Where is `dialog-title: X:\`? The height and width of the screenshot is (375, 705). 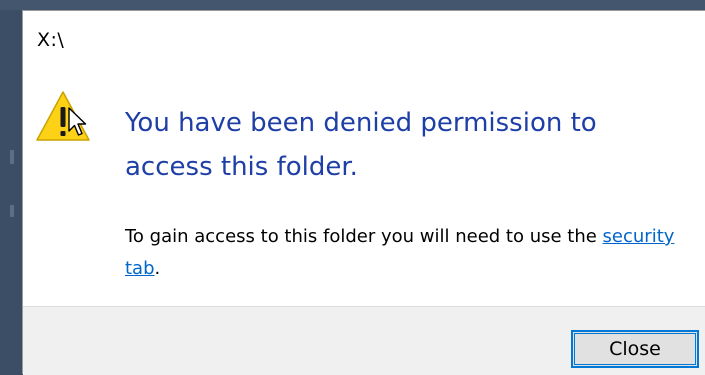 dialog-title: X:\ is located at coordinates (51, 40).